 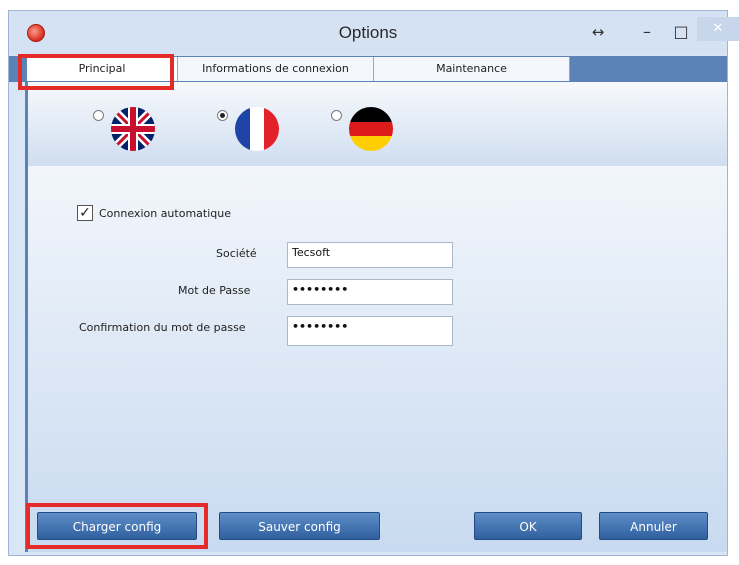 What do you see at coordinates (598, 32) in the screenshot?
I see `resize-icon: ↔` at bounding box center [598, 32].